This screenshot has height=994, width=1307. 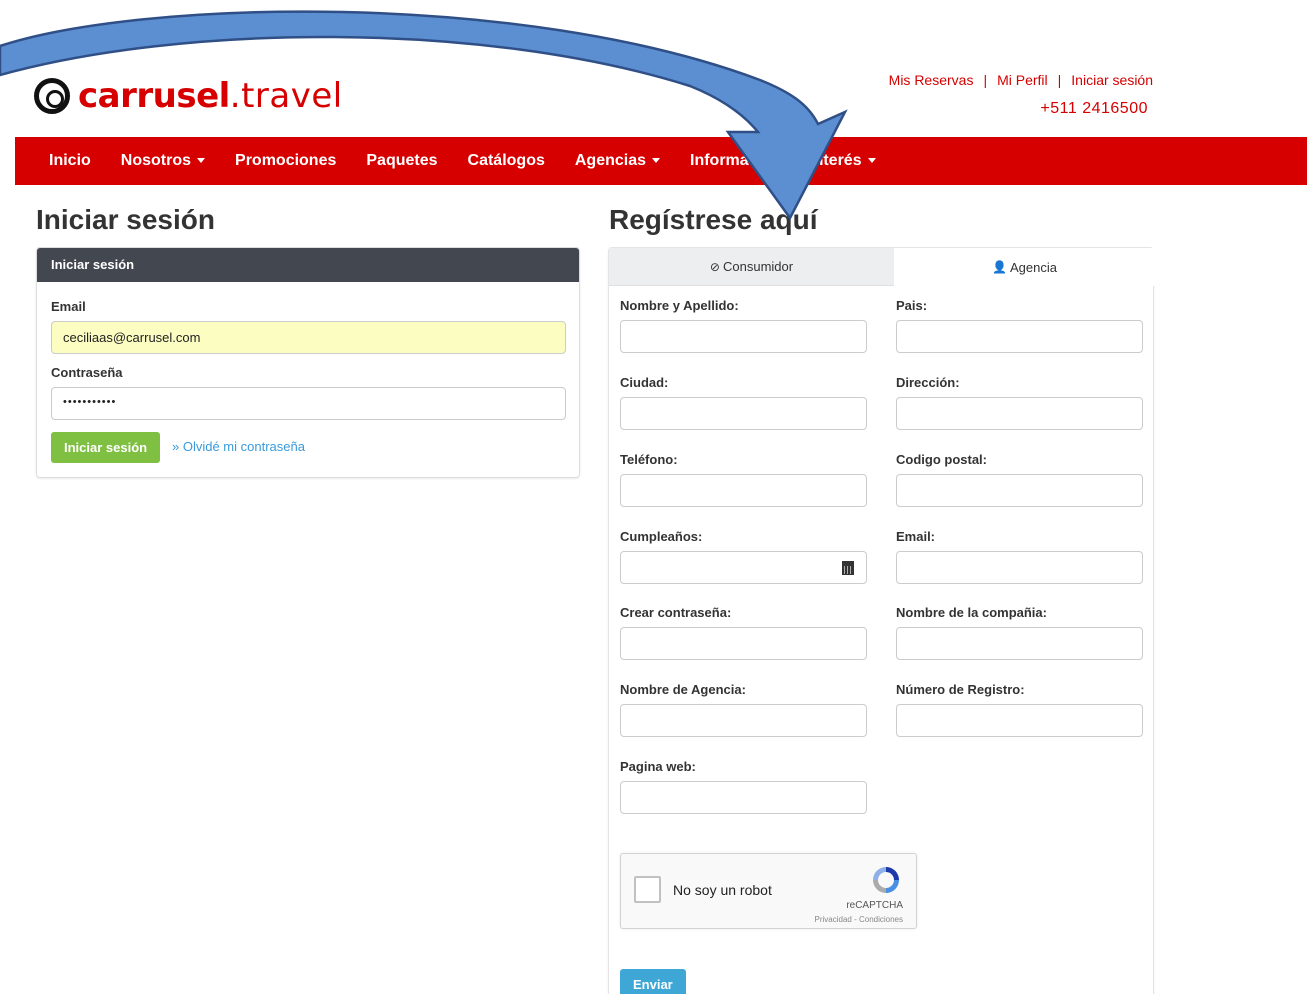 I want to click on top-links: Mis Reservas | Mi Perfil | Iniciar sesión, so click(x=1021, y=80).